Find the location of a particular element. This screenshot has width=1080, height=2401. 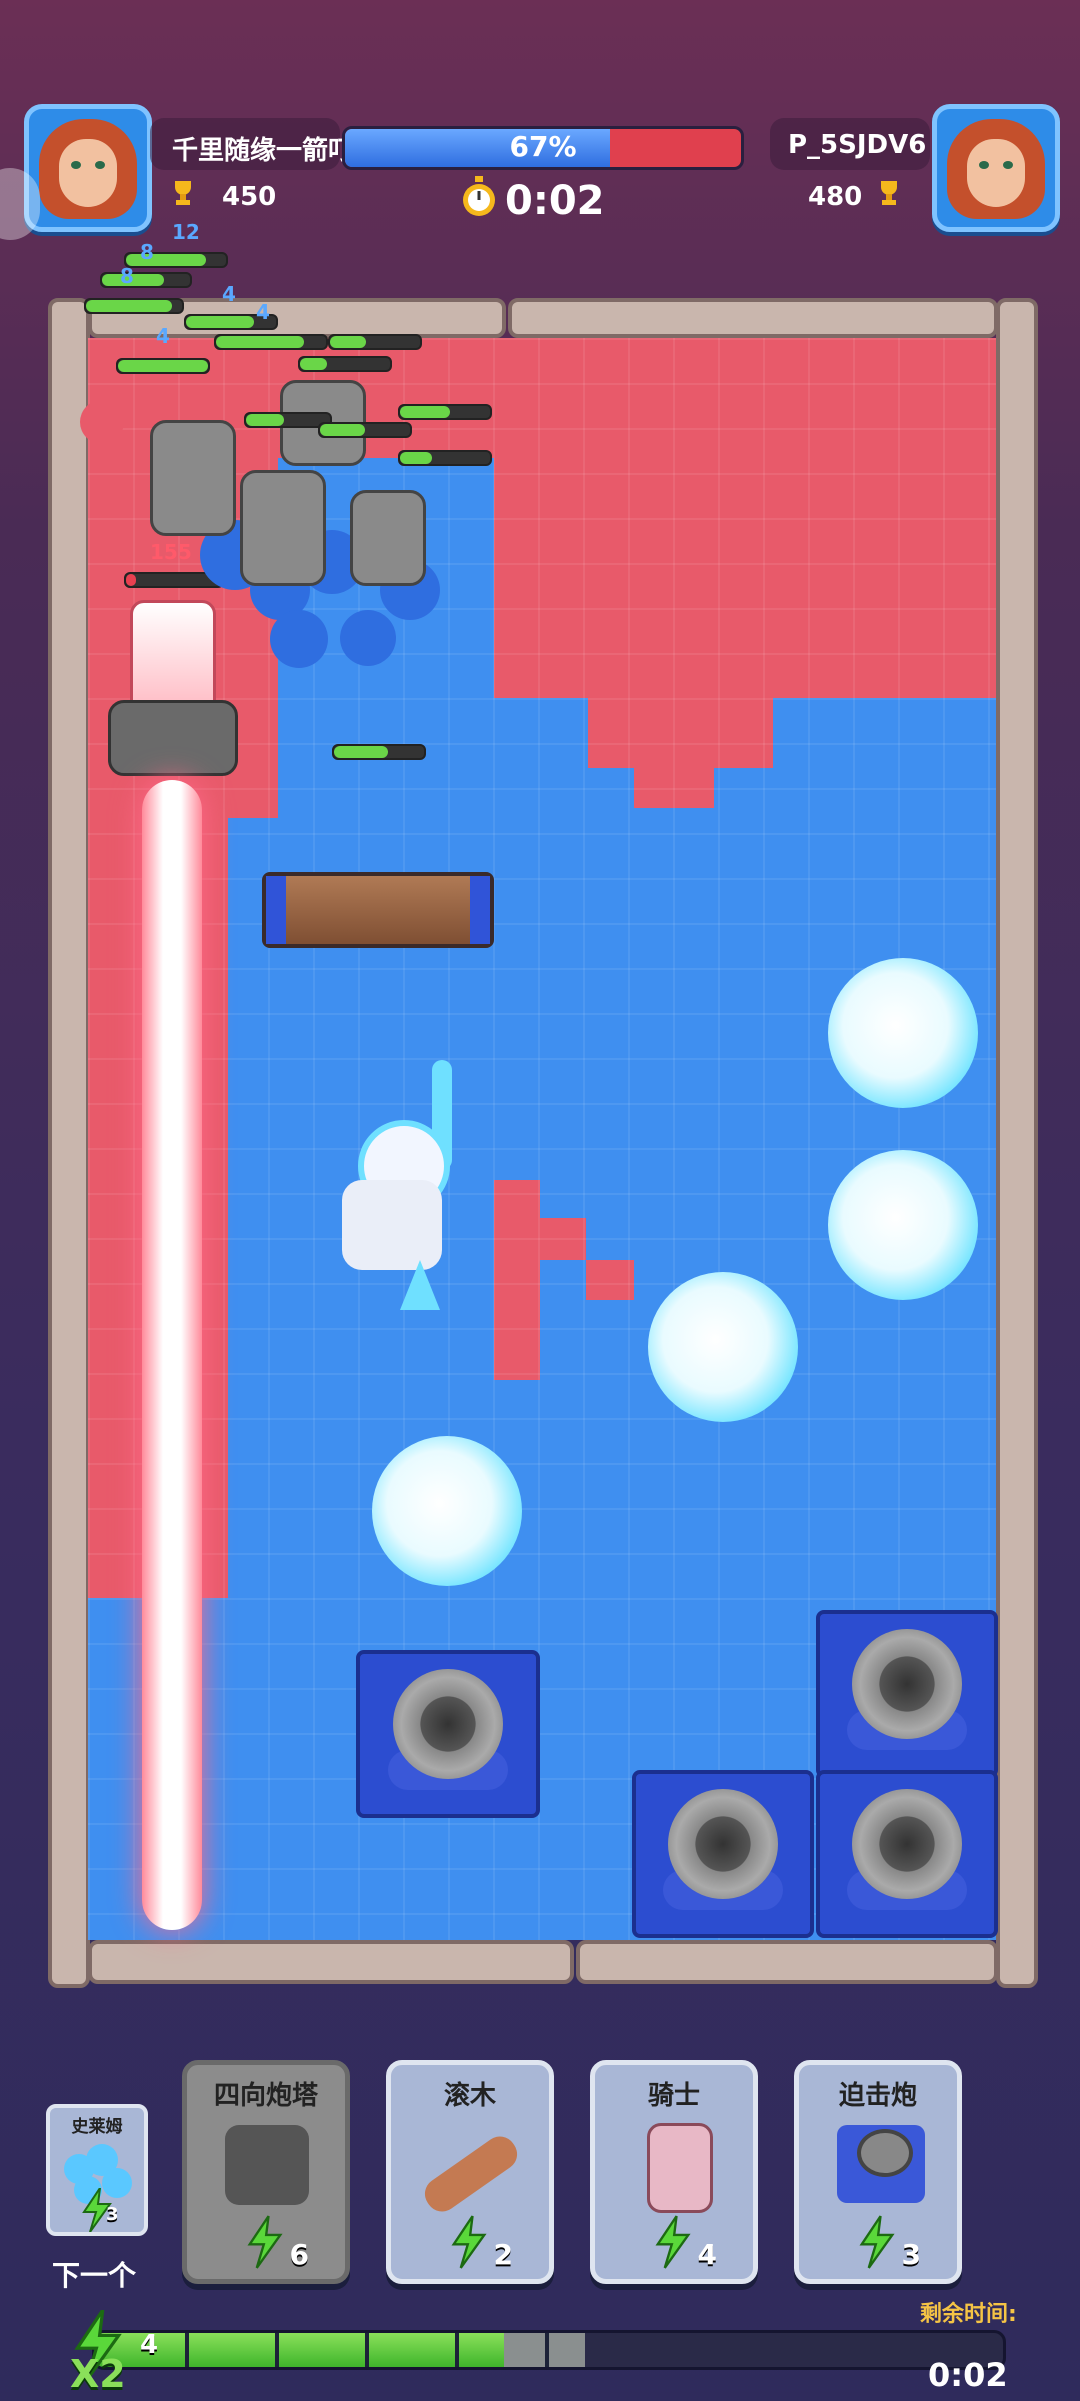

card-knight: 骑士 4 is located at coordinates (674, 2172).